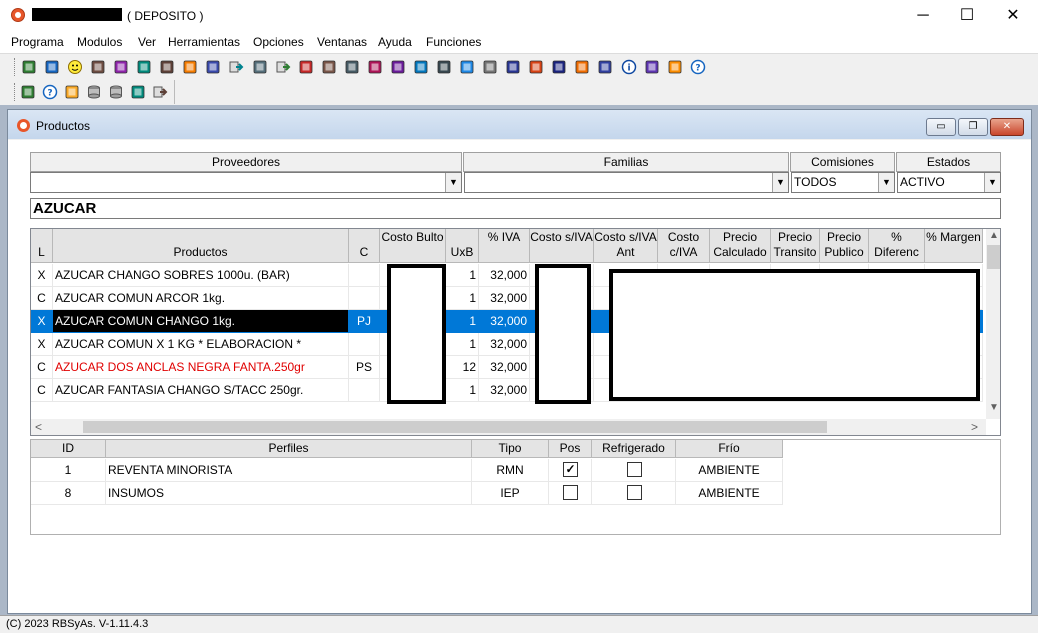 The width and height of the screenshot is (1038, 633). Describe the element at coordinates (729, 449) in the screenshot. I see `col-header-frio: Frío` at that location.